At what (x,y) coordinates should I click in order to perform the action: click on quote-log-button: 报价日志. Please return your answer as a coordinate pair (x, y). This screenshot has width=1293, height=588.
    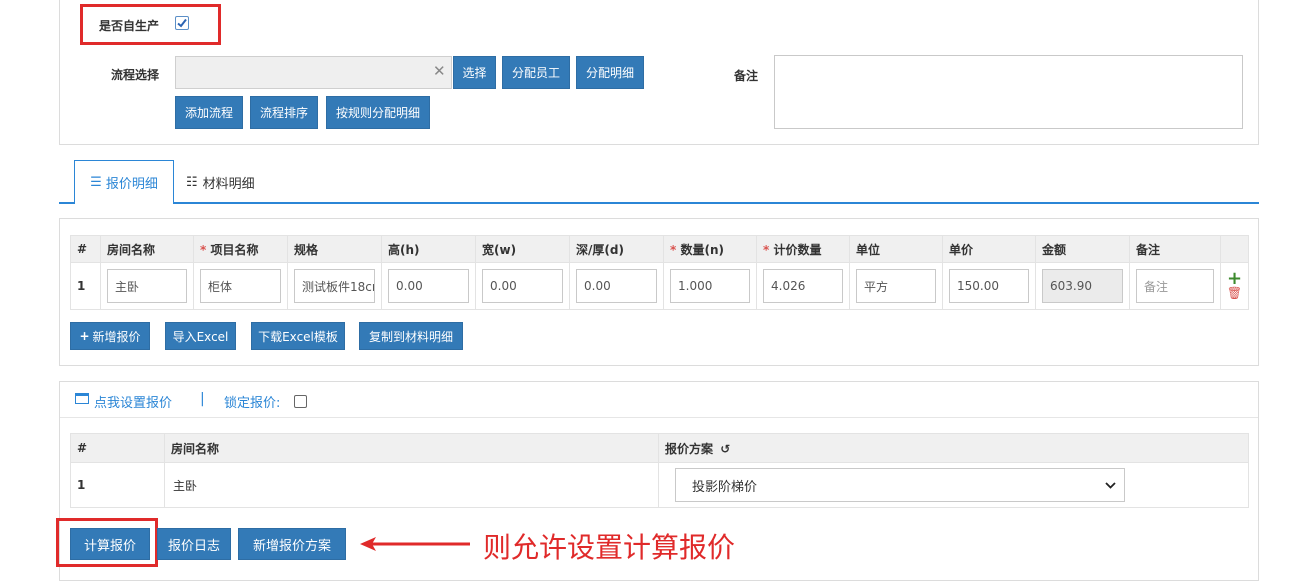
    Looking at the image, I should click on (194, 544).